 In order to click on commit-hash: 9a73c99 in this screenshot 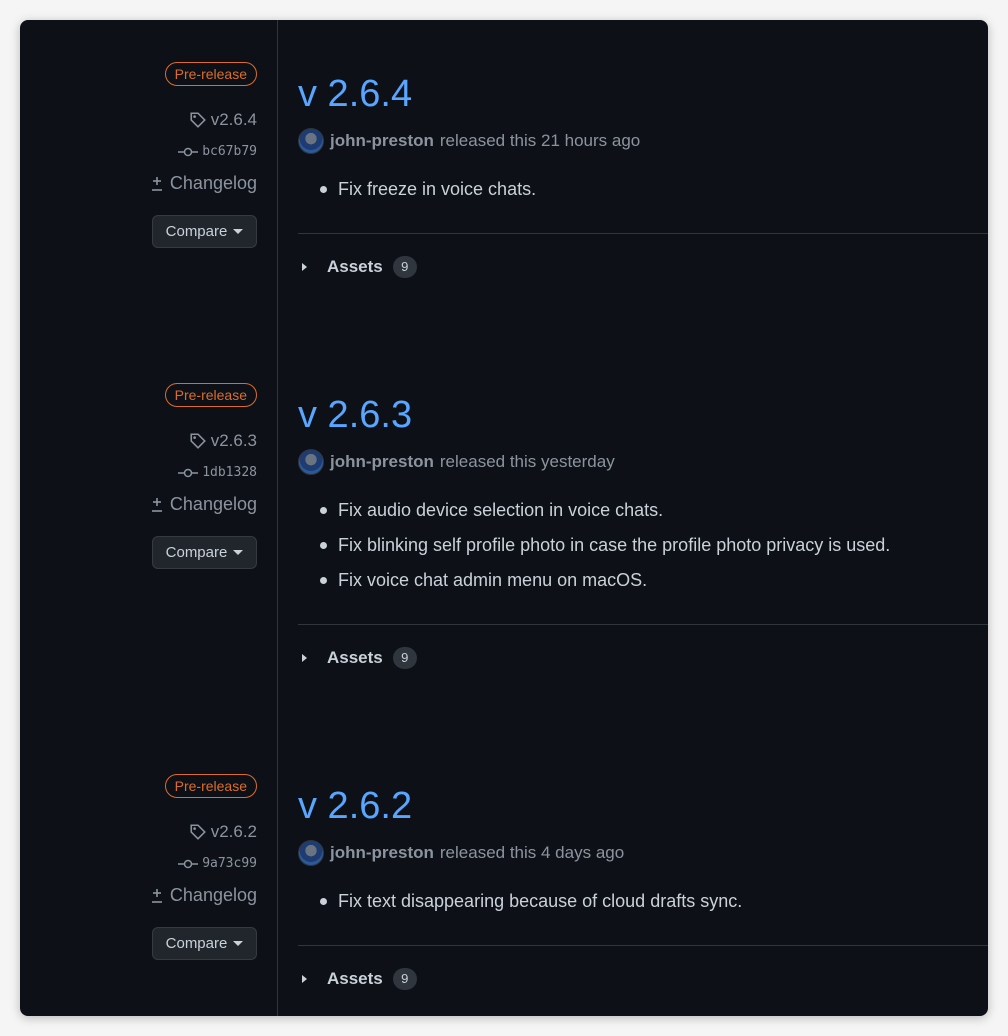, I will do `click(229, 863)`.